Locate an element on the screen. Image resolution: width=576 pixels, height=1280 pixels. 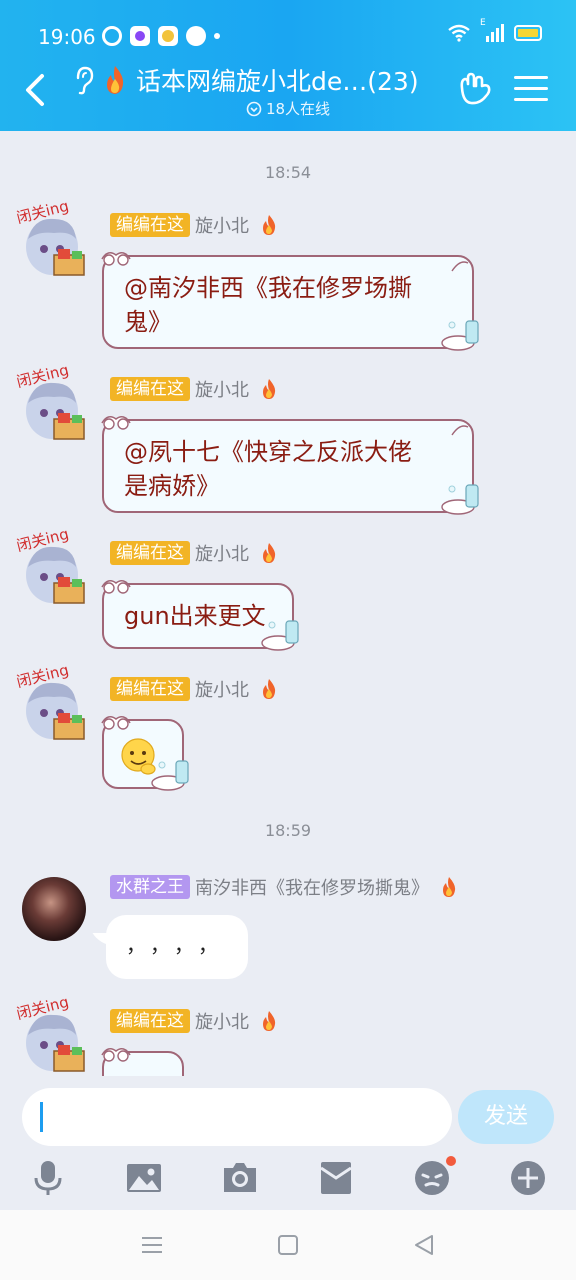
more-notifications-dot is located at coordinates (217, 36).